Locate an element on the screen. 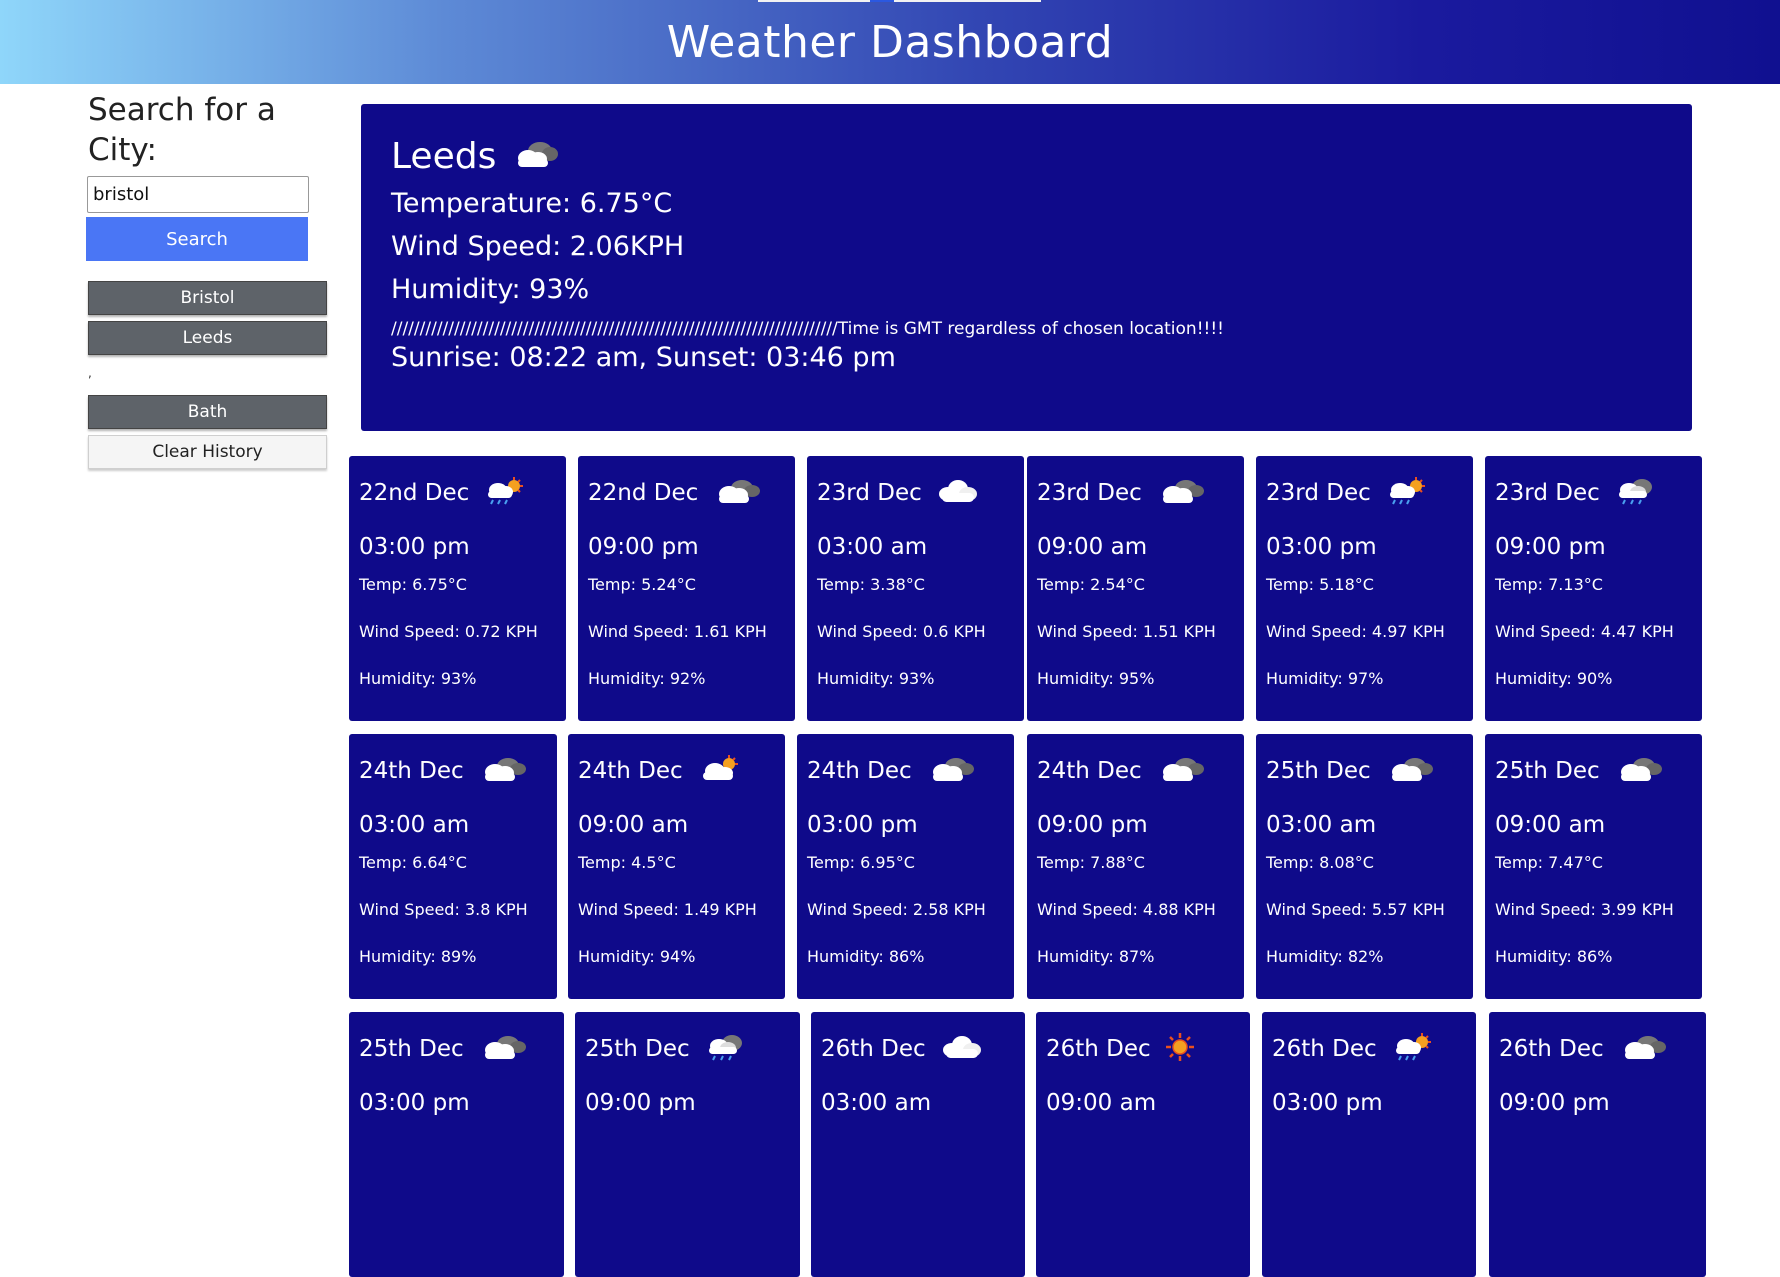 The image size is (1780, 1277). forecast-humidity: Humidity: 86% is located at coordinates (1554, 956).